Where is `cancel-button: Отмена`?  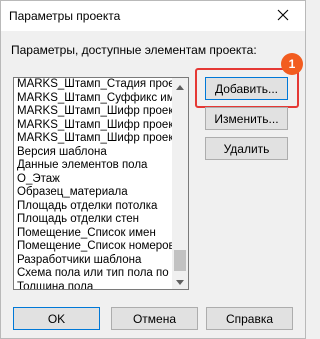 cancel-button: Отмена is located at coordinates (154, 318).